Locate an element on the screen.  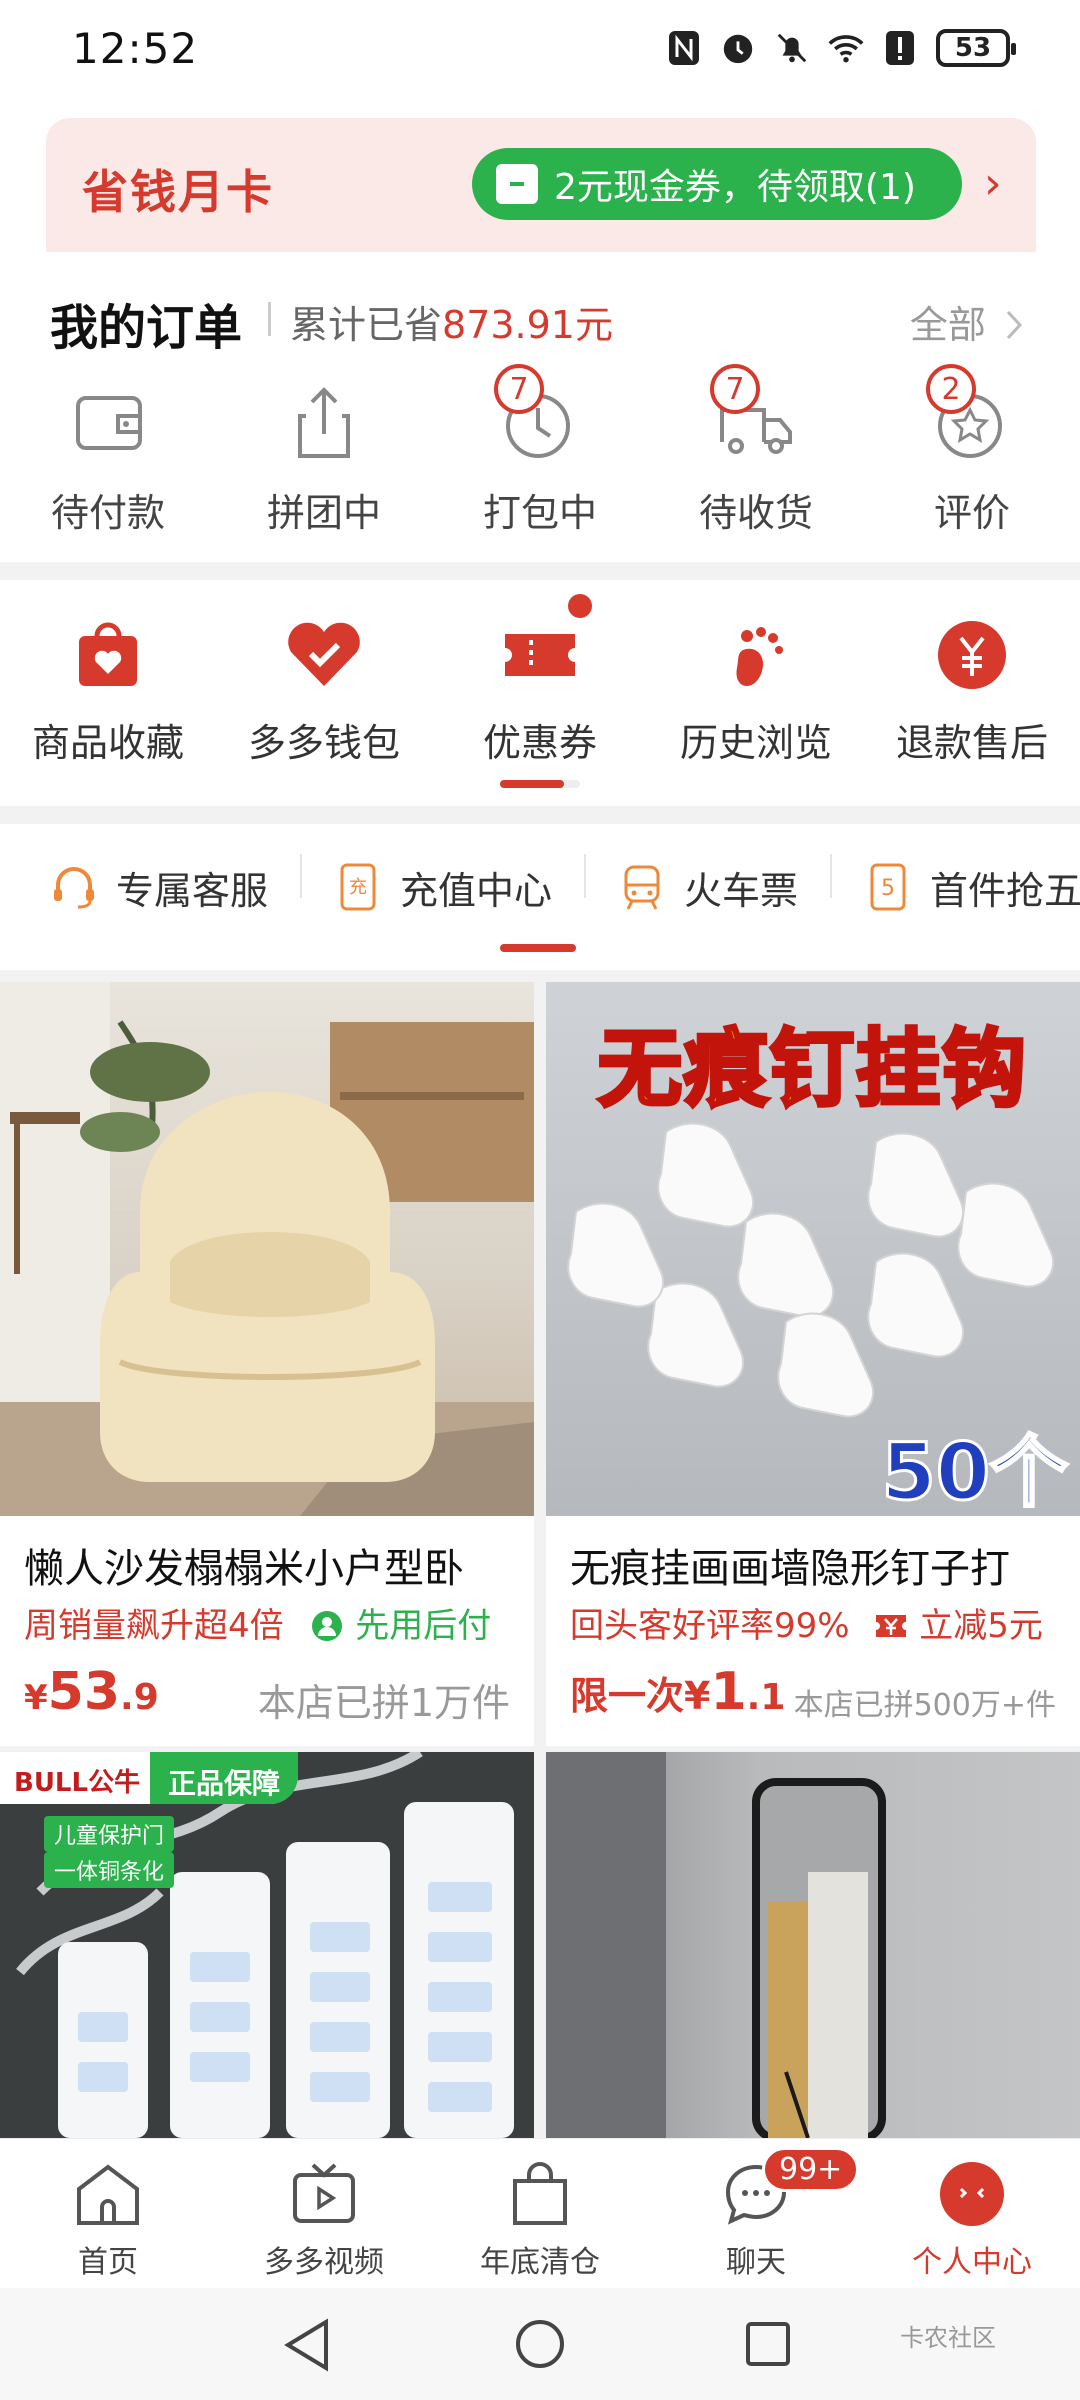
price-decimal: .9 is located at coordinates (139, 1697).